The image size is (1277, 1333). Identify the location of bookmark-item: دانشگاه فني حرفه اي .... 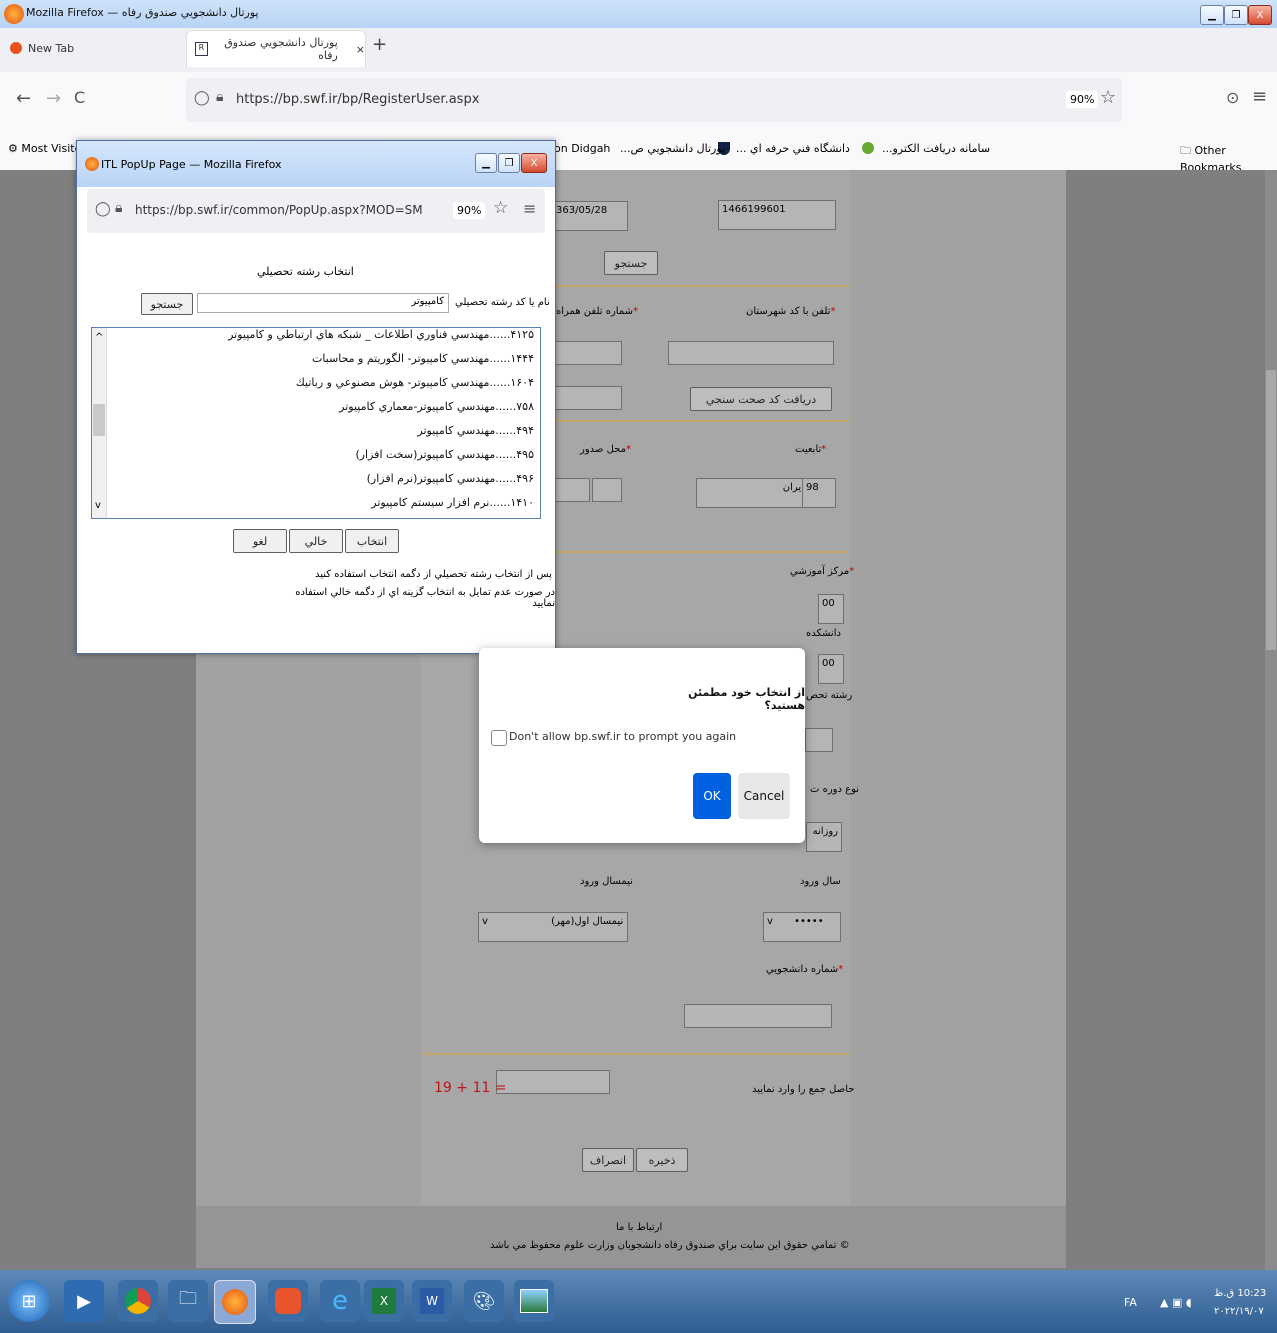
(793, 148).